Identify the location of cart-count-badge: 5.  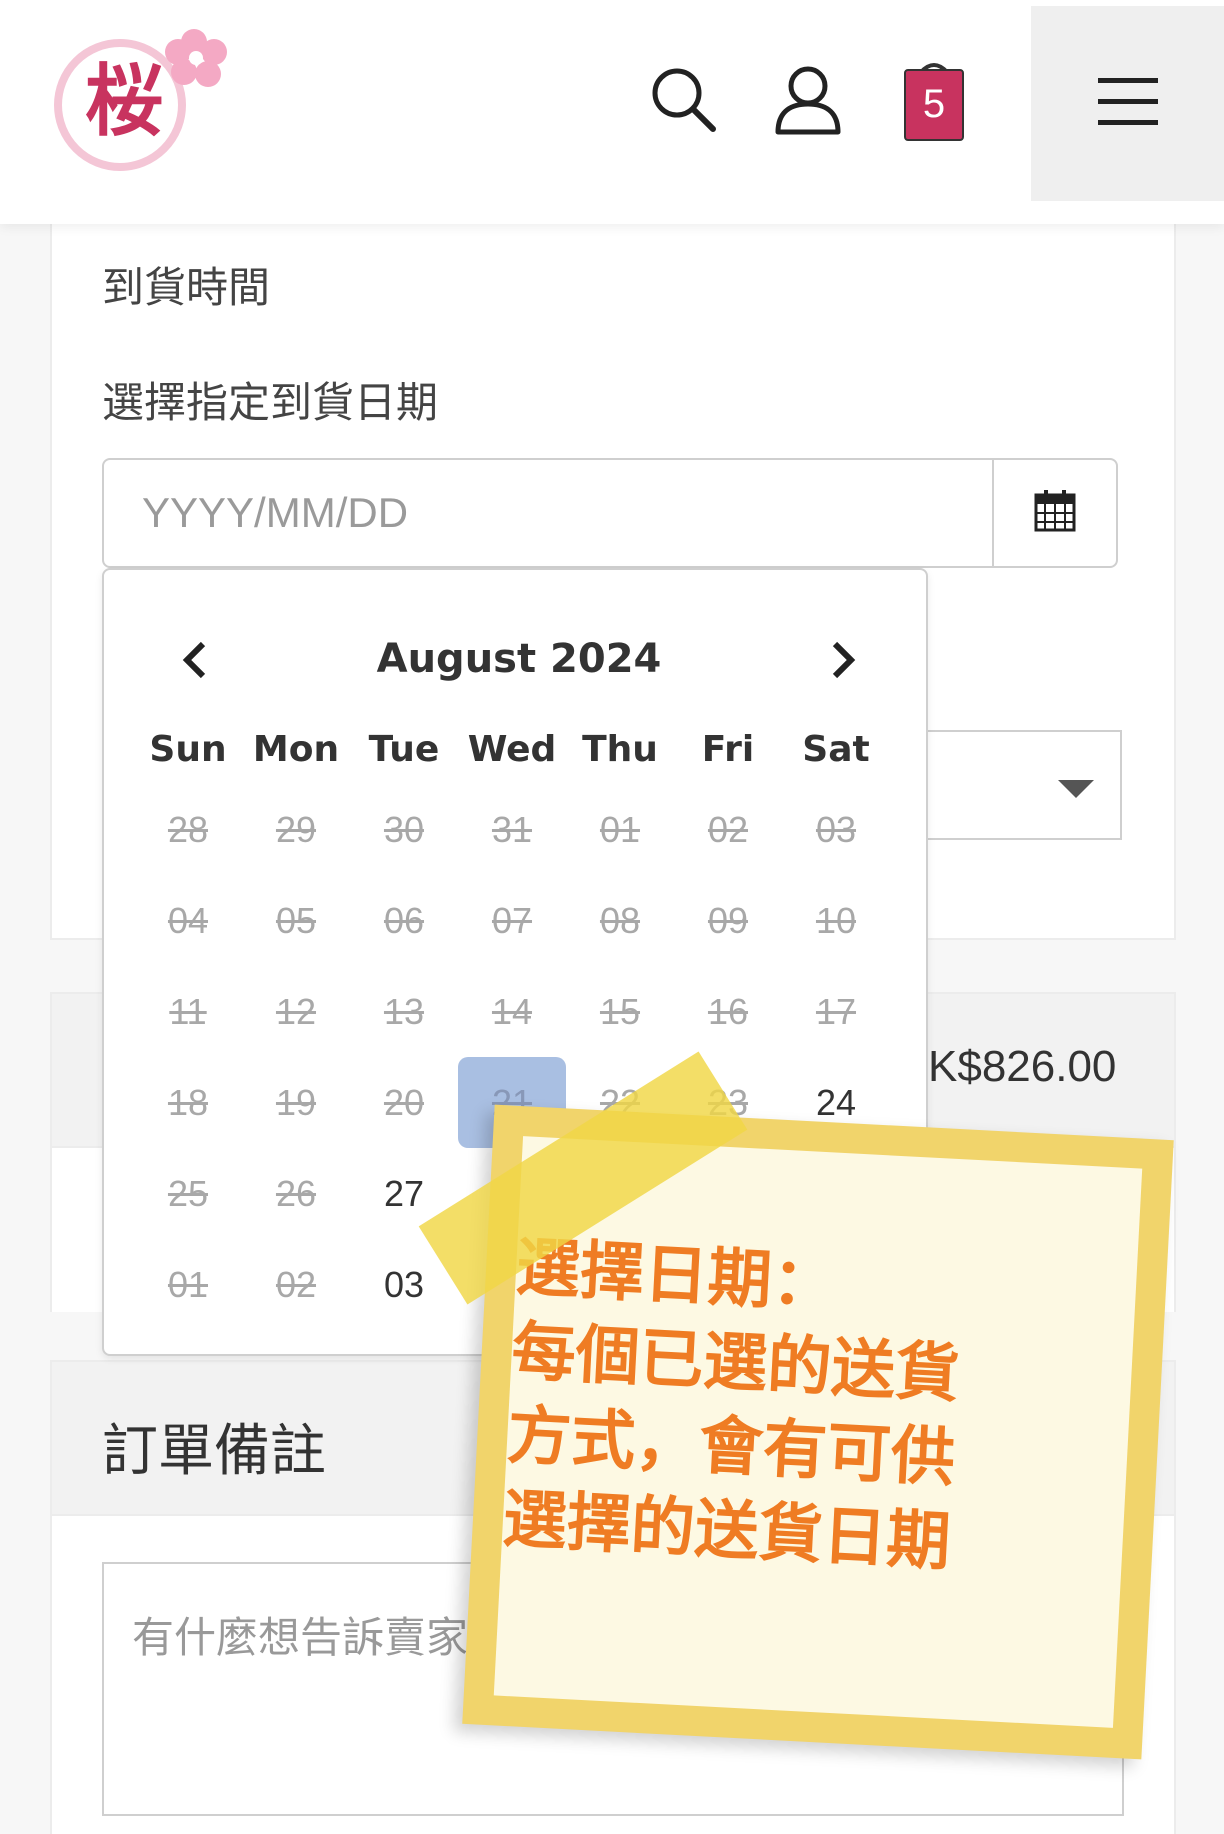
(934, 103).